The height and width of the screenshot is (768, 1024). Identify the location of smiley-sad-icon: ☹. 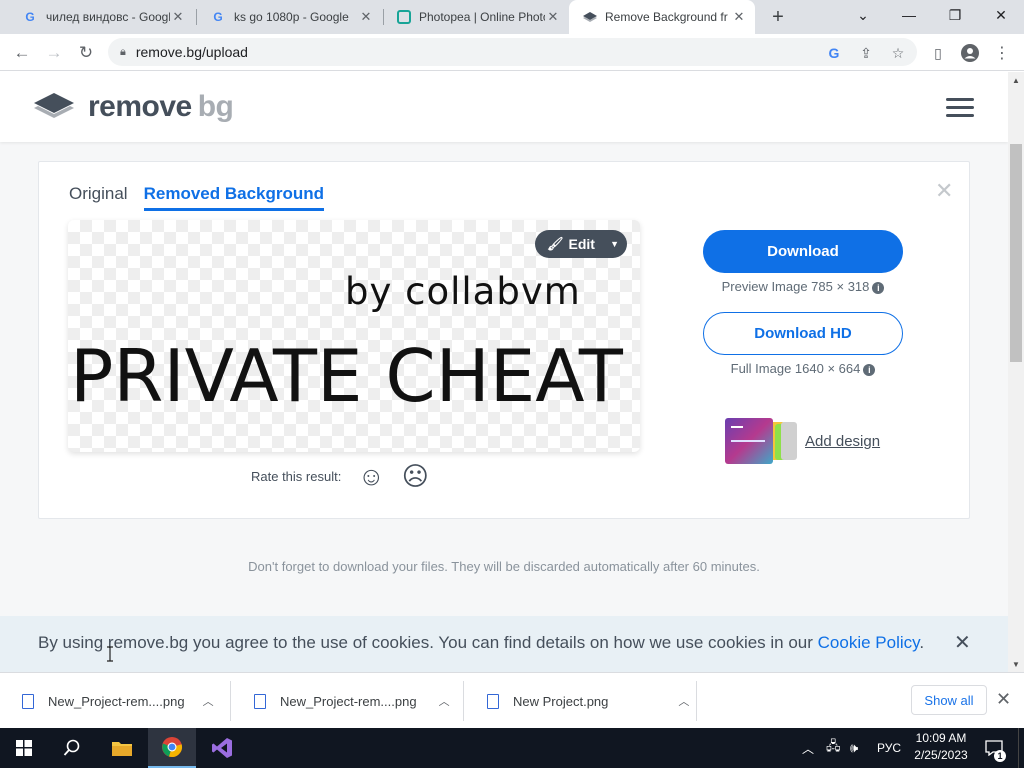
(415, 476).